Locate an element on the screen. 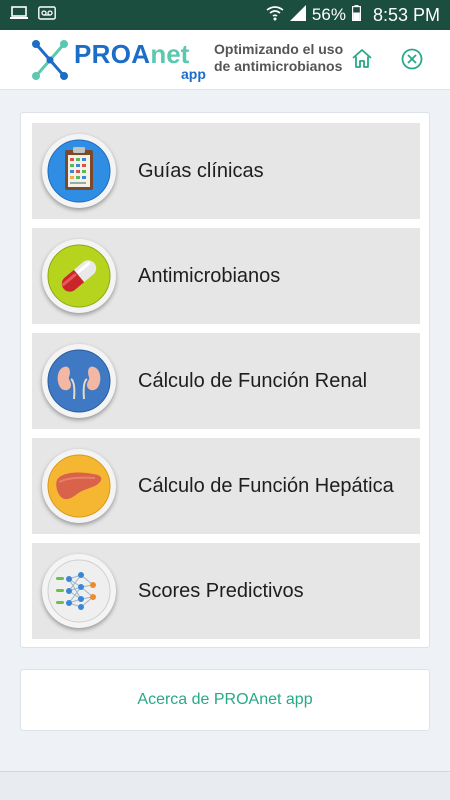 The image size is (450, 800). status-right: 56% 8:53 PM is located at coordinates (353, 15).